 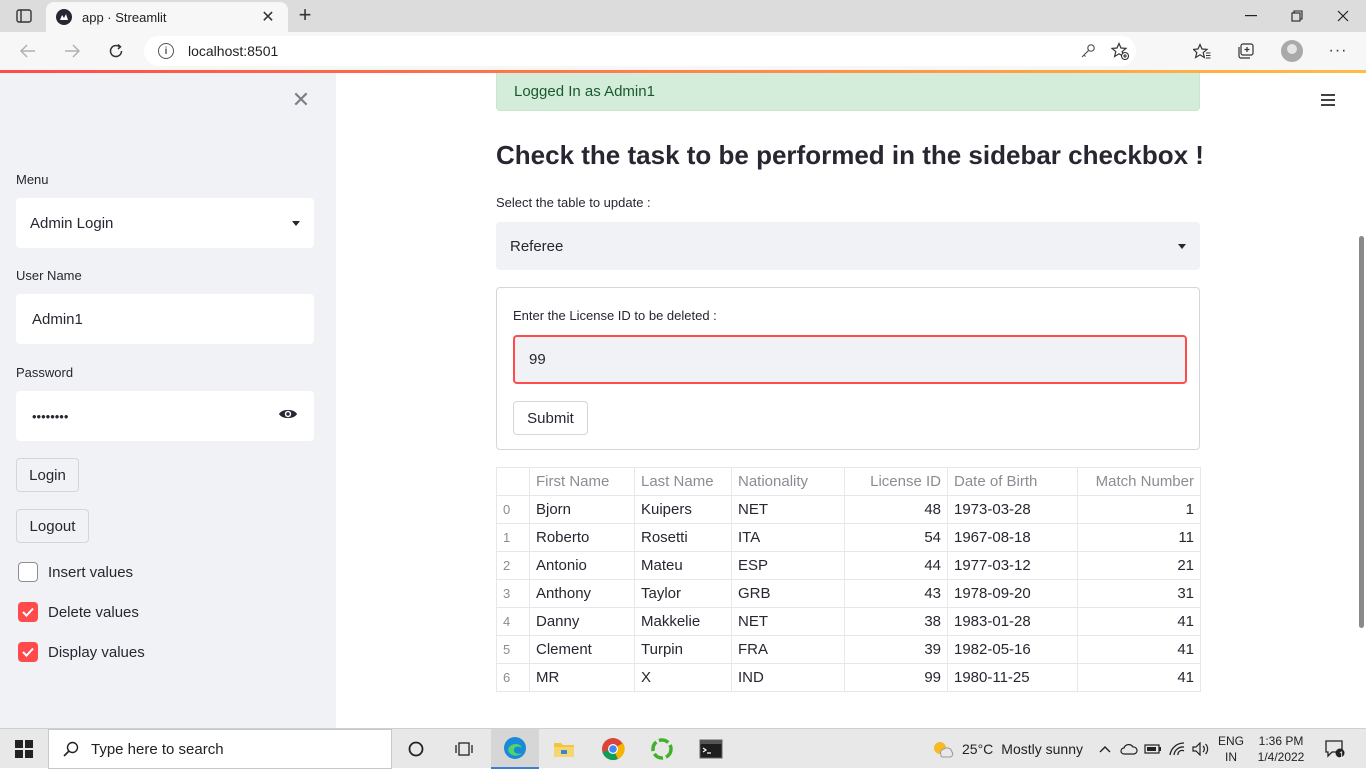 What do you see at coordinates (1139, 481) in the screenshot?
I see `column-header: Match Number` at bounding box center [1139, 481].